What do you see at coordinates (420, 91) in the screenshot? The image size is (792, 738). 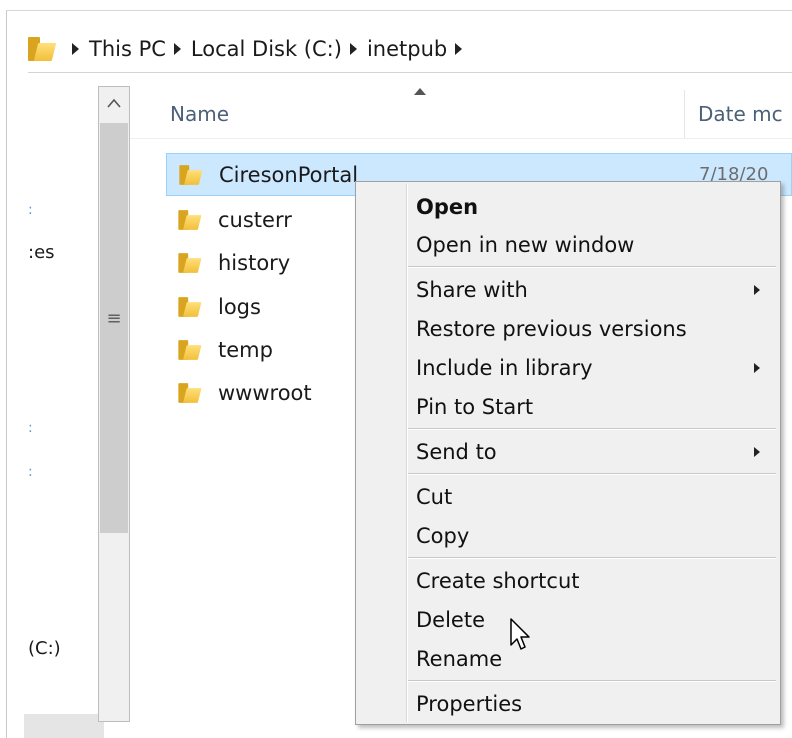 I see `sort-ascending-icon` at bounding box center [420, 91].